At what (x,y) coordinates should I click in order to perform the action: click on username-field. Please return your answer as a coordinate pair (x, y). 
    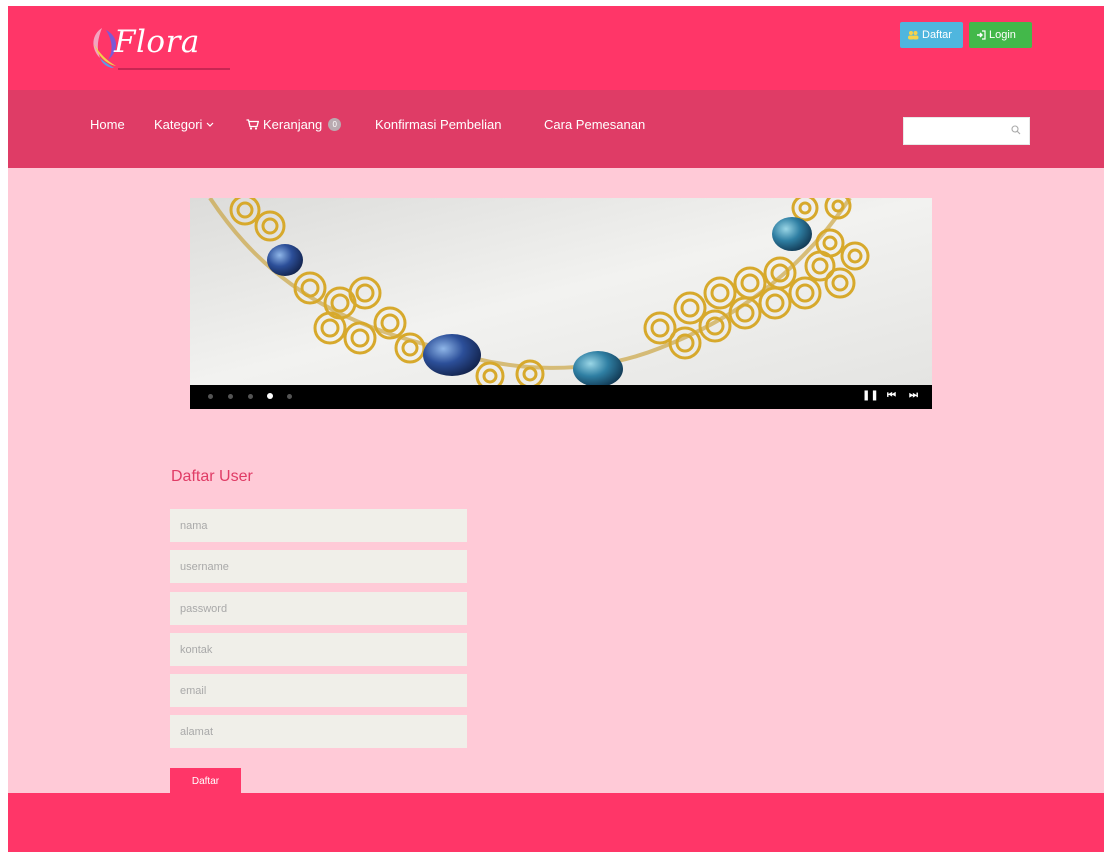
    Looking at the image, I should click on (318, 566).